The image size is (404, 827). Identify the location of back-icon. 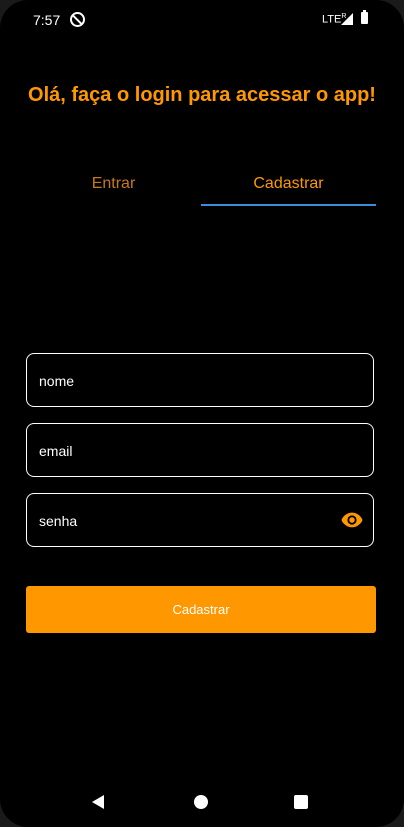
(98, 802).